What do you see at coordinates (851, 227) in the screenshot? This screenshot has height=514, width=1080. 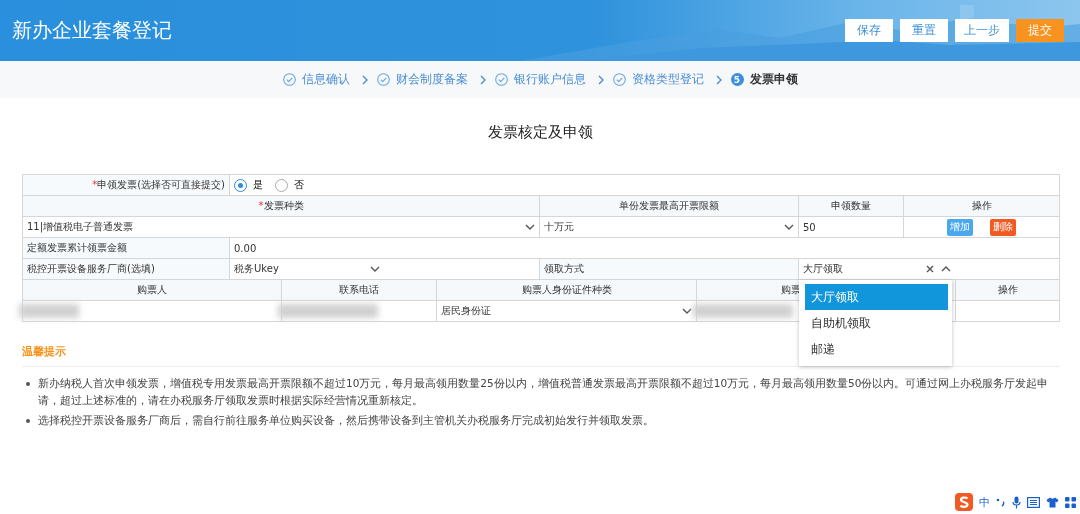 I see `quantity-field: 50` at bounding box center [851, 227].